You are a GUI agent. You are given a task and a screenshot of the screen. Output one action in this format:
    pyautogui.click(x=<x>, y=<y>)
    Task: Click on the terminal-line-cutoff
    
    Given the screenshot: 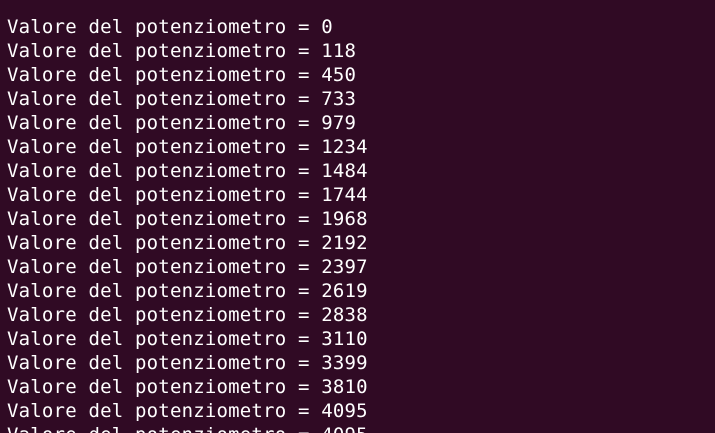 What is the action you would take?
    pyautogui.click(x=361, y=7)
    